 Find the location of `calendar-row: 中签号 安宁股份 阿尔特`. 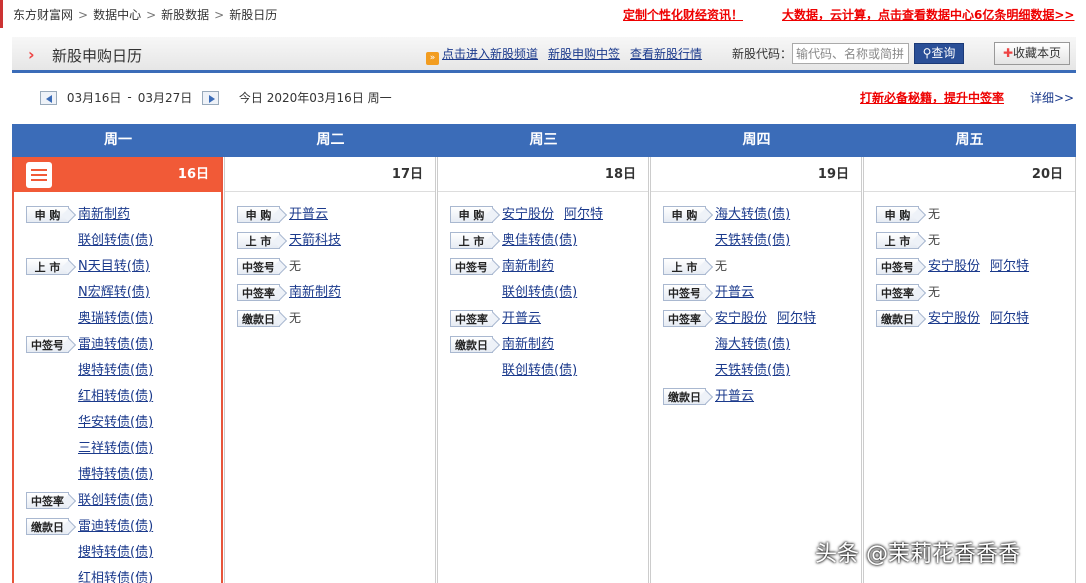

calendar-row: 中签号 安宁股份 阿尔特 is located at coordinates (975, 266).